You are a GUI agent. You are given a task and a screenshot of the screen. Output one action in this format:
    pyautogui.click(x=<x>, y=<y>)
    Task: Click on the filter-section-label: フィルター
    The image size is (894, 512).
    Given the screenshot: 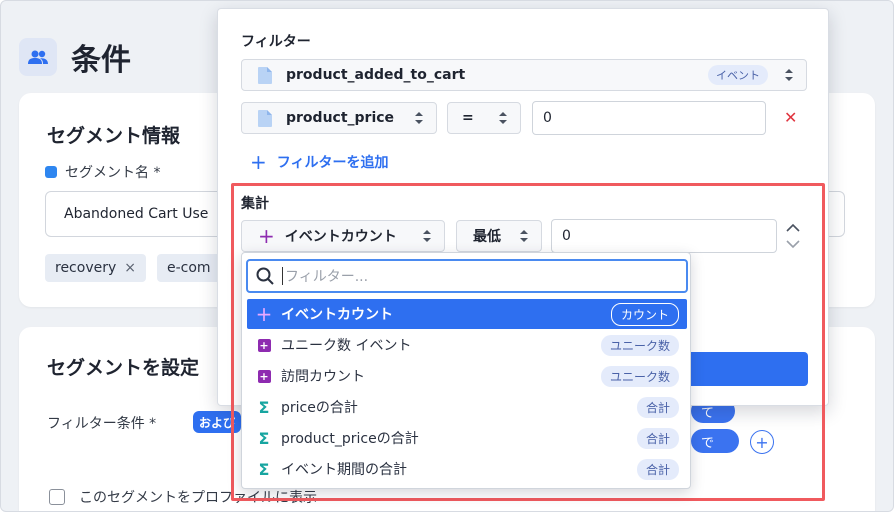 What is the action you would take?
    pyautogui.click(x=276, y=42)
    